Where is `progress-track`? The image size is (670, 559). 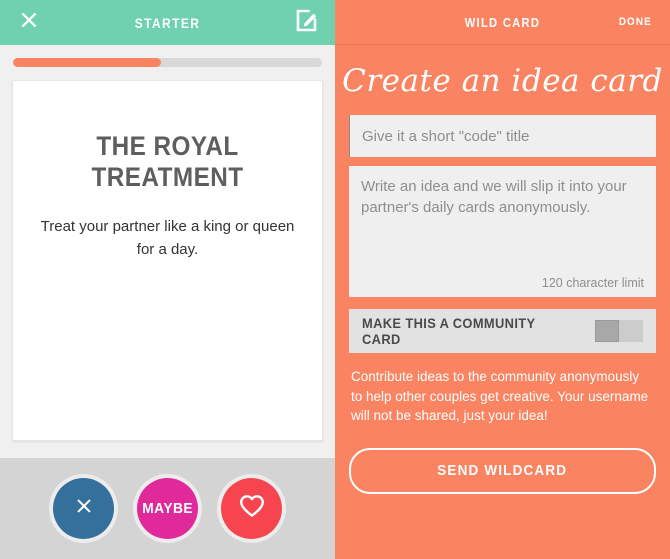 progress-track is located at coordinates (167, 62).